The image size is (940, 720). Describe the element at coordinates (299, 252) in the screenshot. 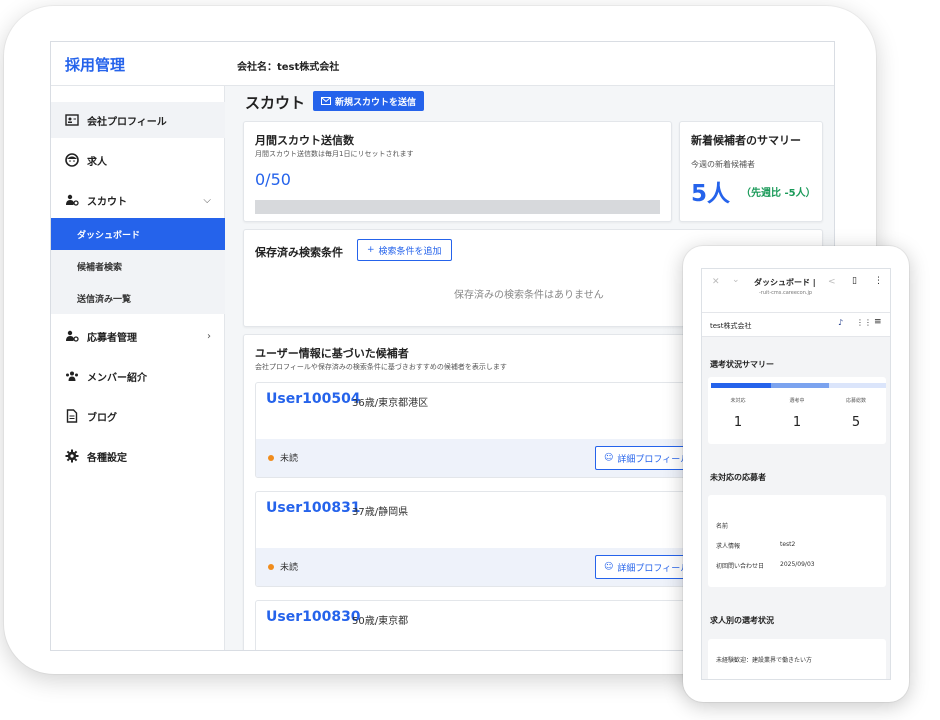

I see `saved-title: 保存済み検索条件` at that location.